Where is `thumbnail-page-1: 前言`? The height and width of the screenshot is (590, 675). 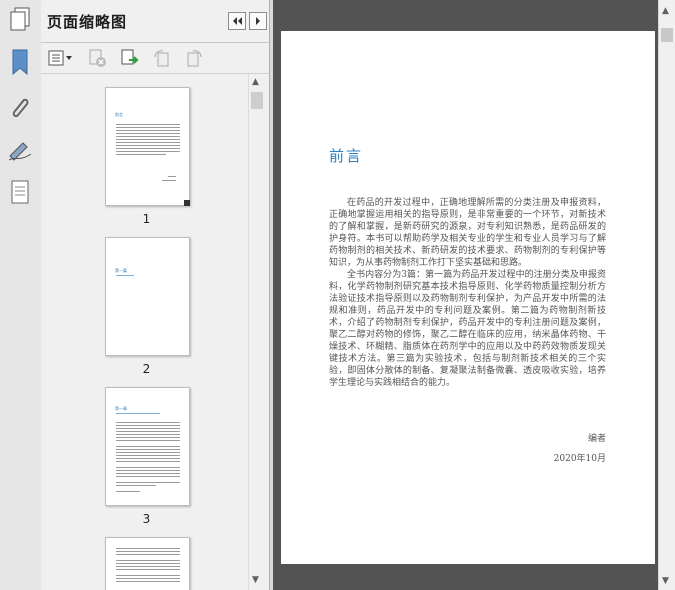 thumbnail-page-1: 前言 is located at coordinates (147, 146).